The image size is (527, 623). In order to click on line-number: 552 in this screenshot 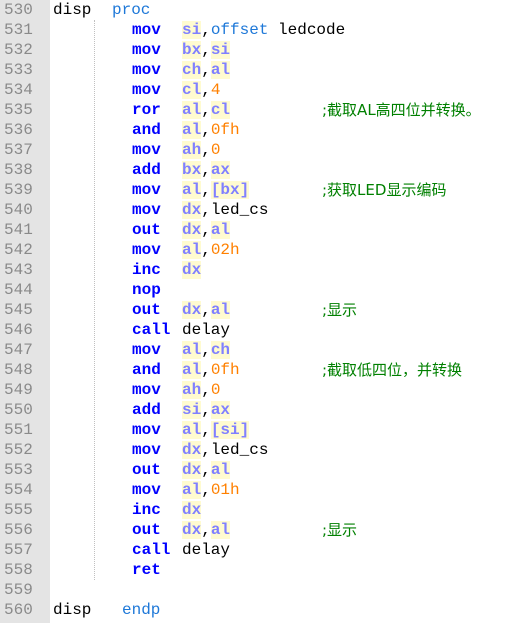, I will do `click(18, 450)`.